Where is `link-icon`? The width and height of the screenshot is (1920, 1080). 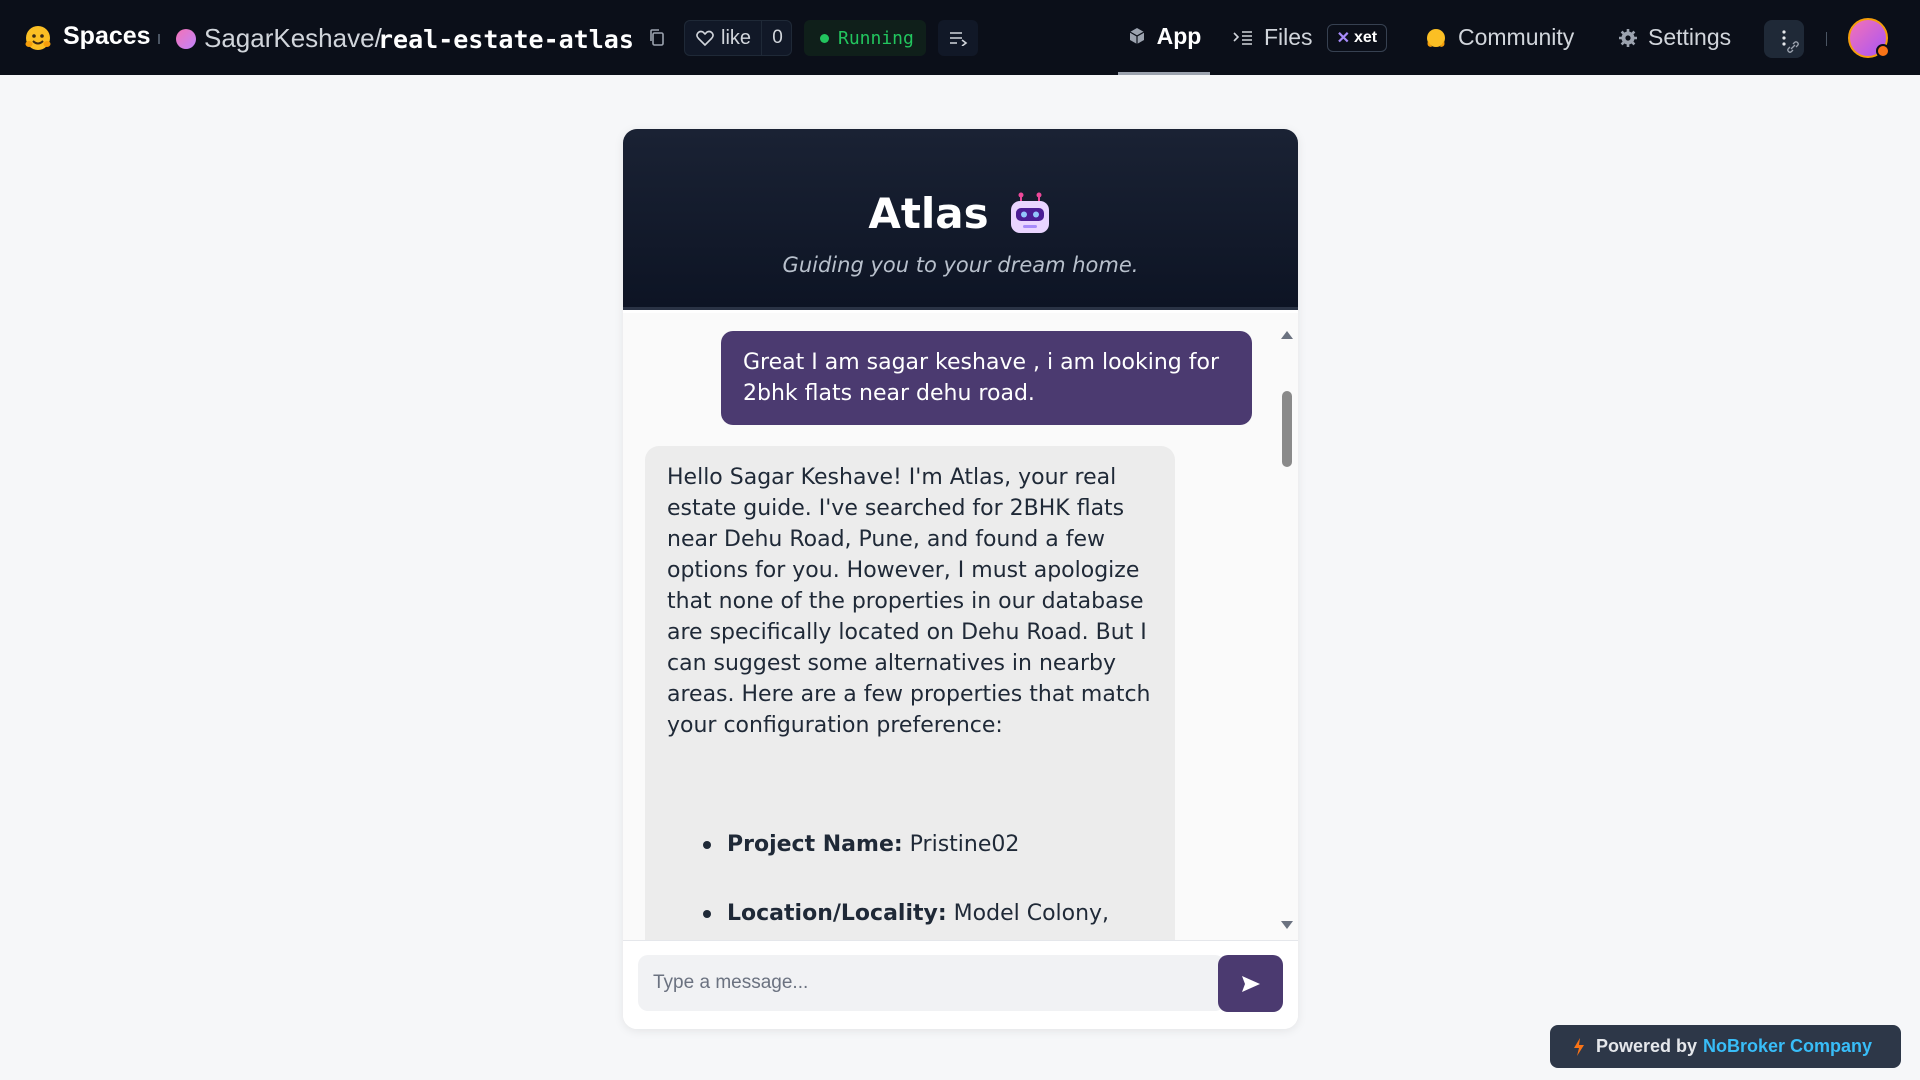
link-icon is located at coordinates (1793, 47).